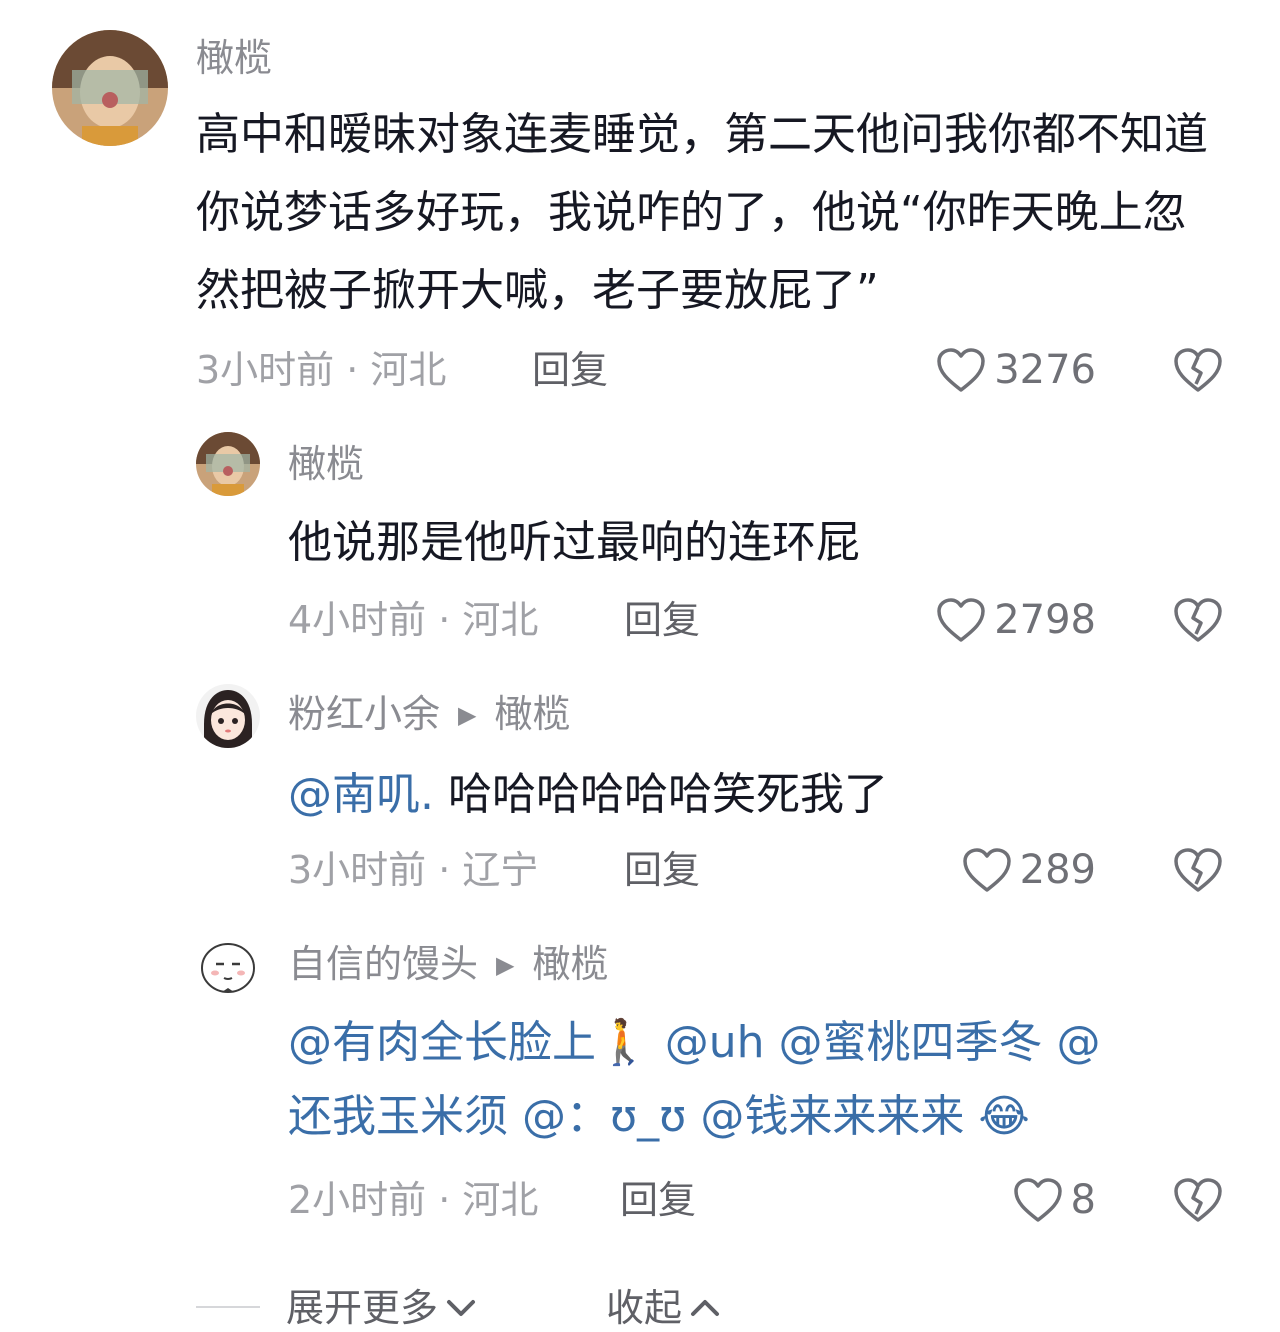 The width and height of the screenshot is (1280, 1332). What do you see at coordinates (644, 1308) in the screenshot?
I see `collapse-label: 收起` at bounding box center [644, 1308].